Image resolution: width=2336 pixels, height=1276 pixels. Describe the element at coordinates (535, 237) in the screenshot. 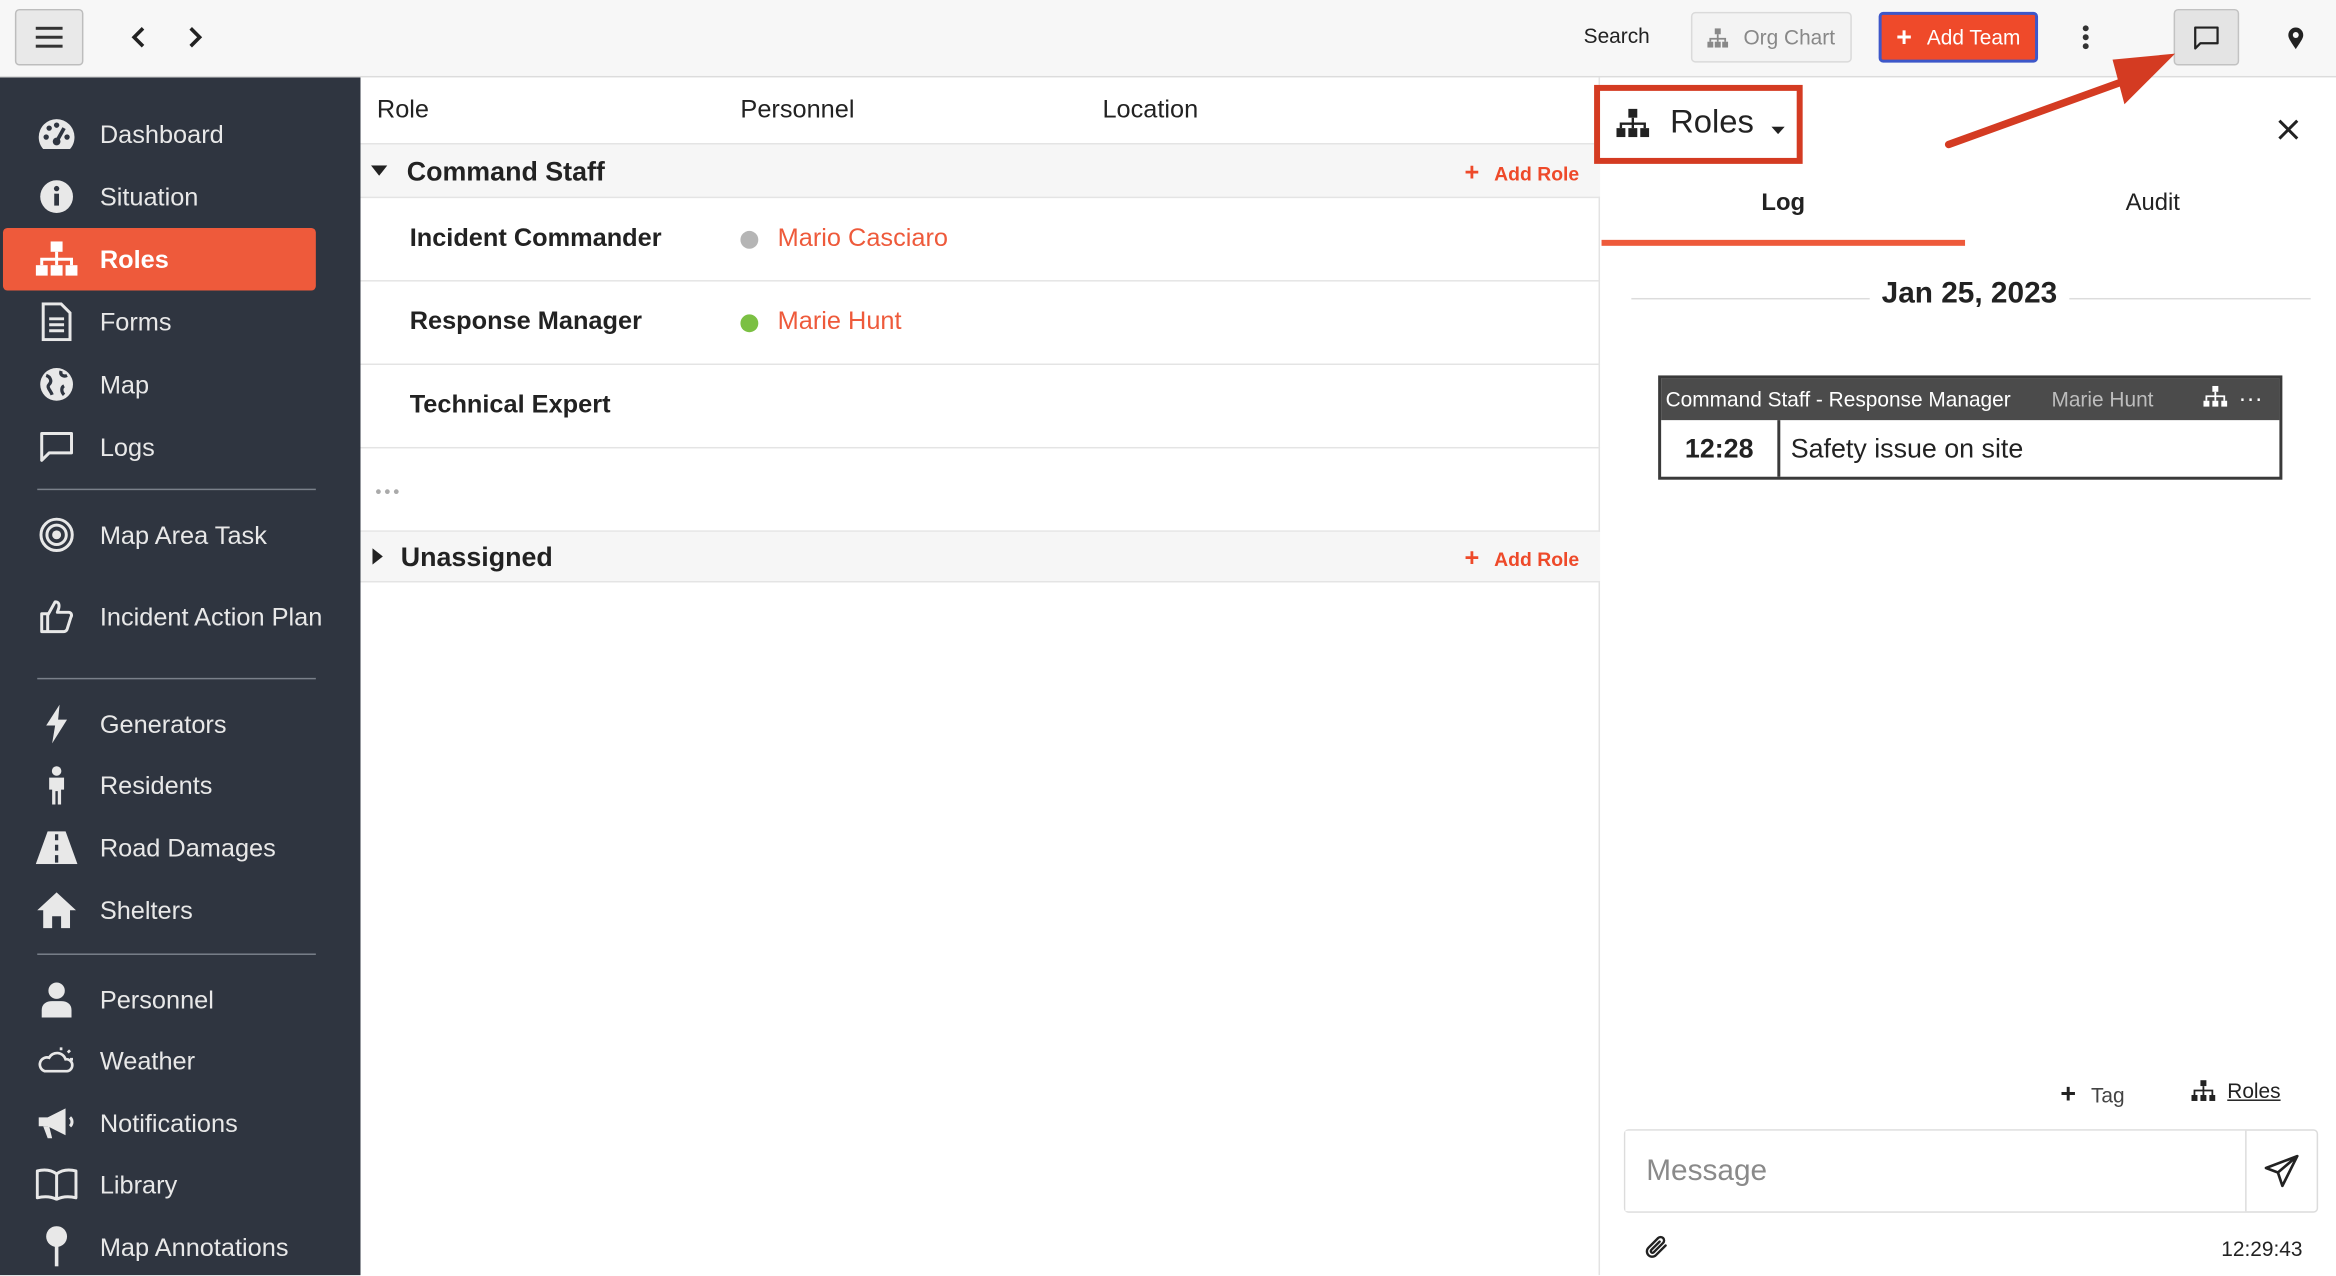

I see `role-name: Incident Commander` at that location.